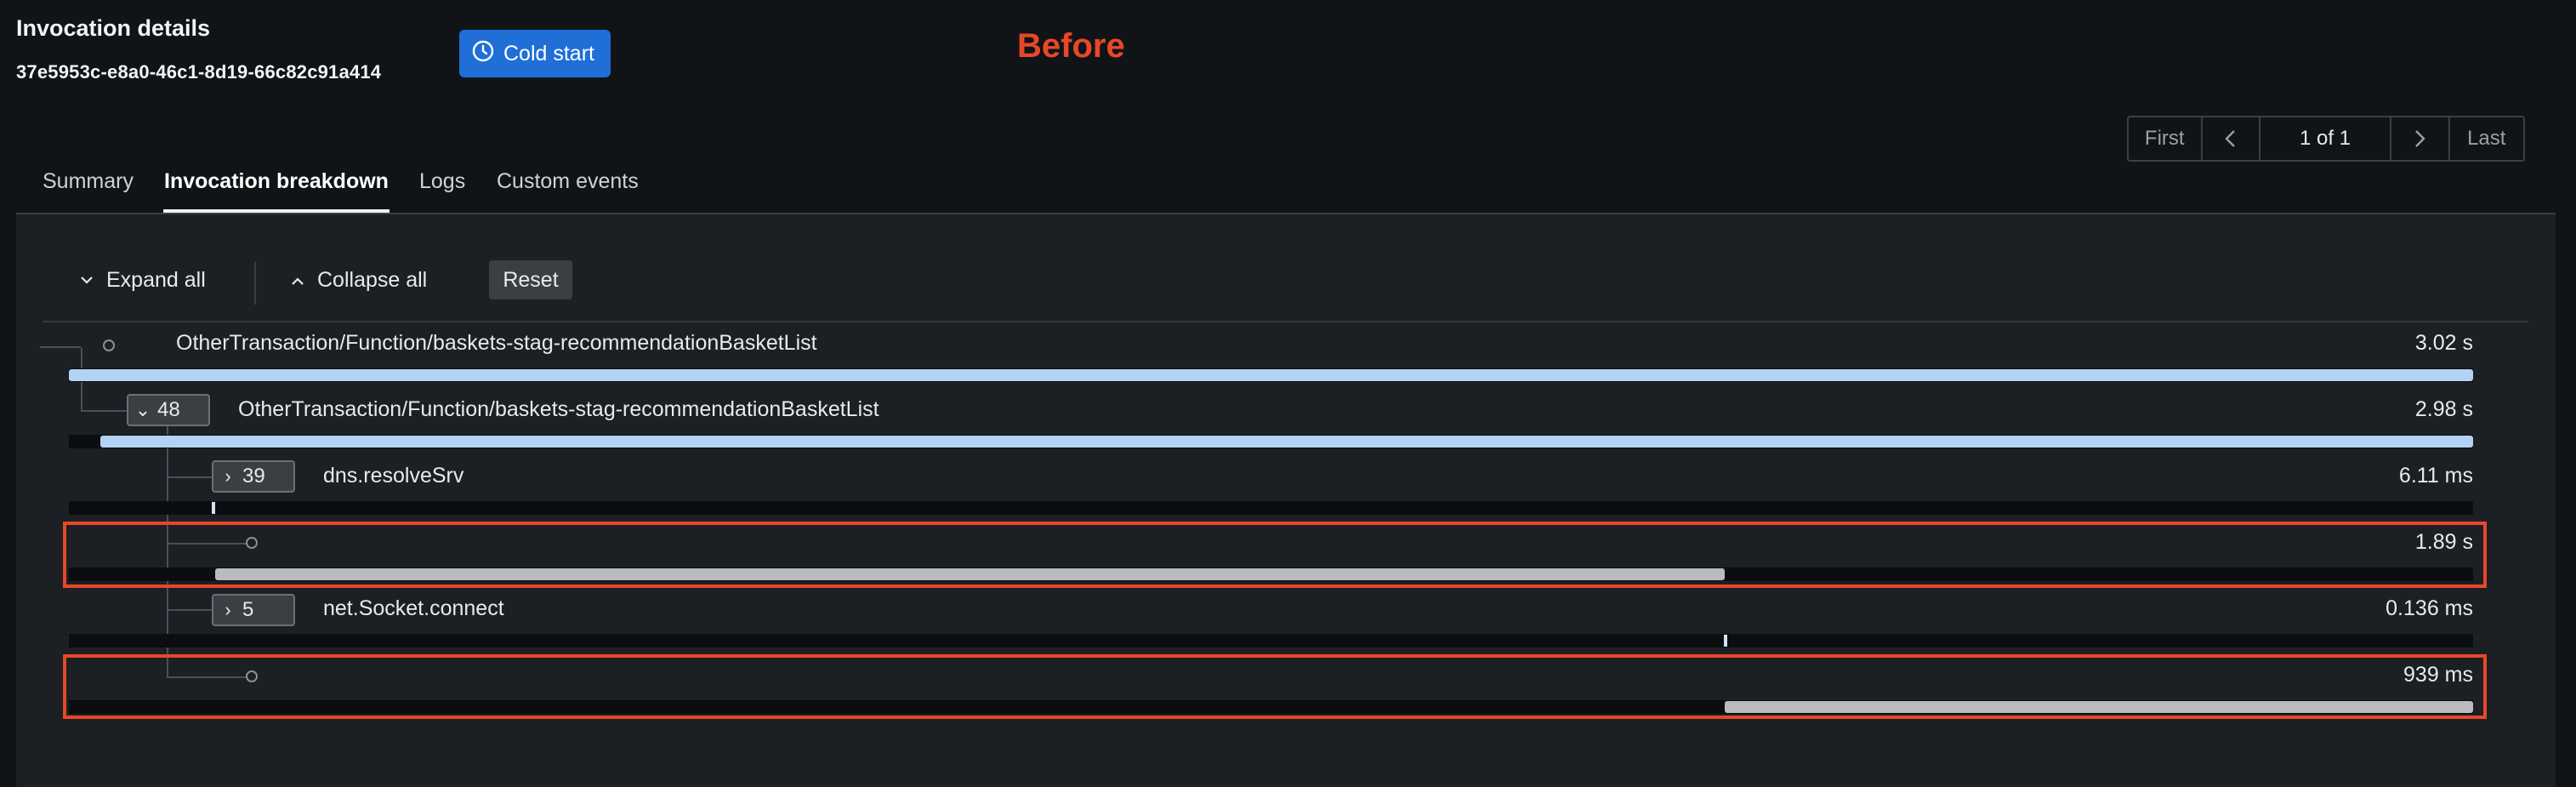 The width and height of the screenshot is (2576, 787). I want to click on child-count: 39, so click(253, 476).